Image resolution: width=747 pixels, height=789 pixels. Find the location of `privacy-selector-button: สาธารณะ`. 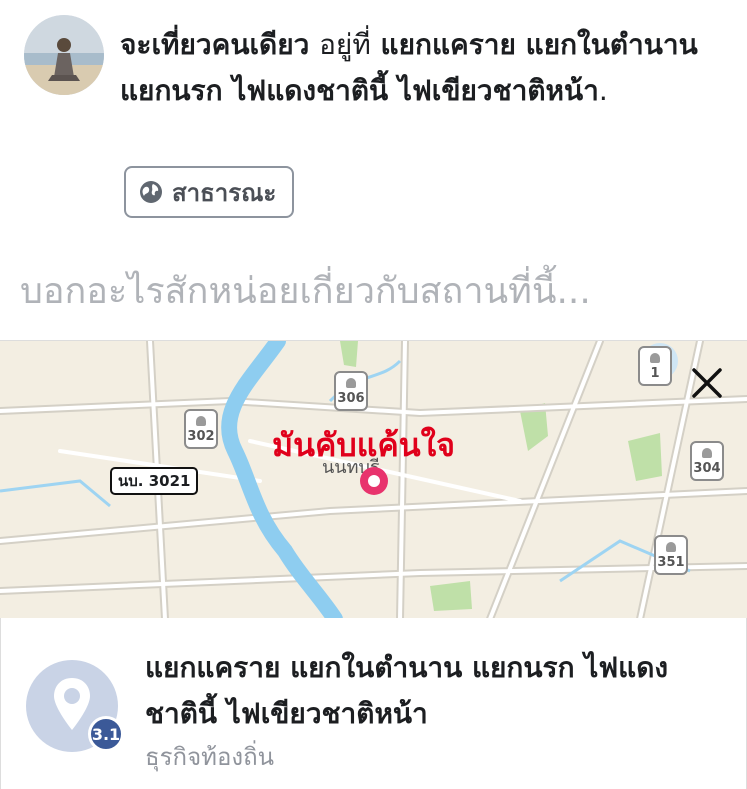

privacy-selector-button: สาธารณะ is located at coordinates (209, 192).